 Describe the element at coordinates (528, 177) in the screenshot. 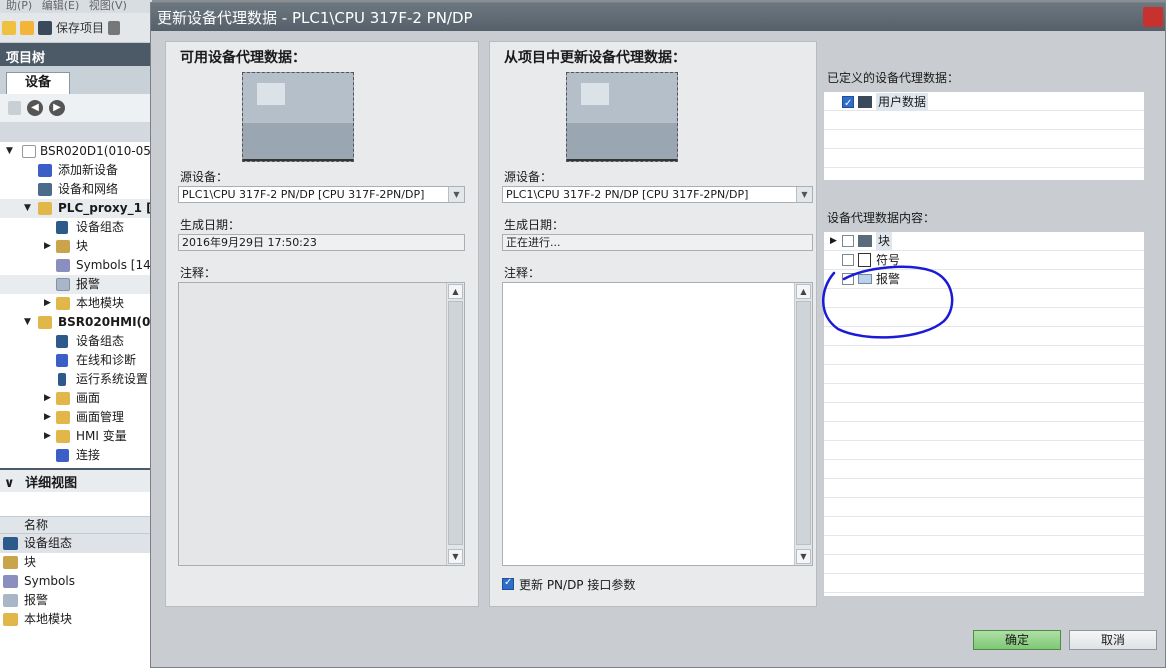

I see `source-device-label: 源设备：` at that location.